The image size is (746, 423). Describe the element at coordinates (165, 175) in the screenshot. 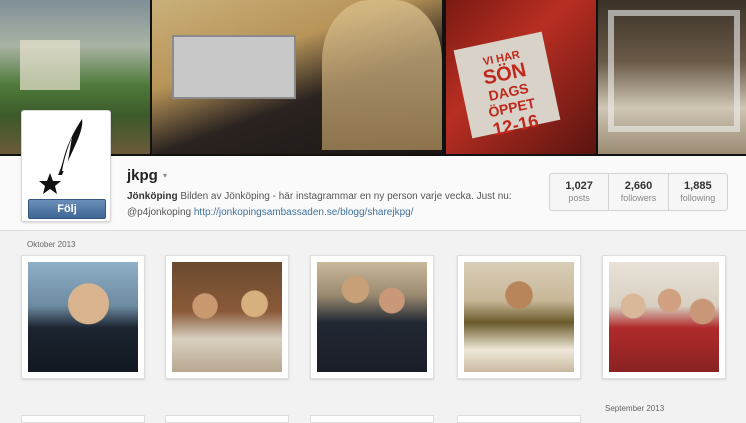

I see `options-menu-icon: ▾` at that location.